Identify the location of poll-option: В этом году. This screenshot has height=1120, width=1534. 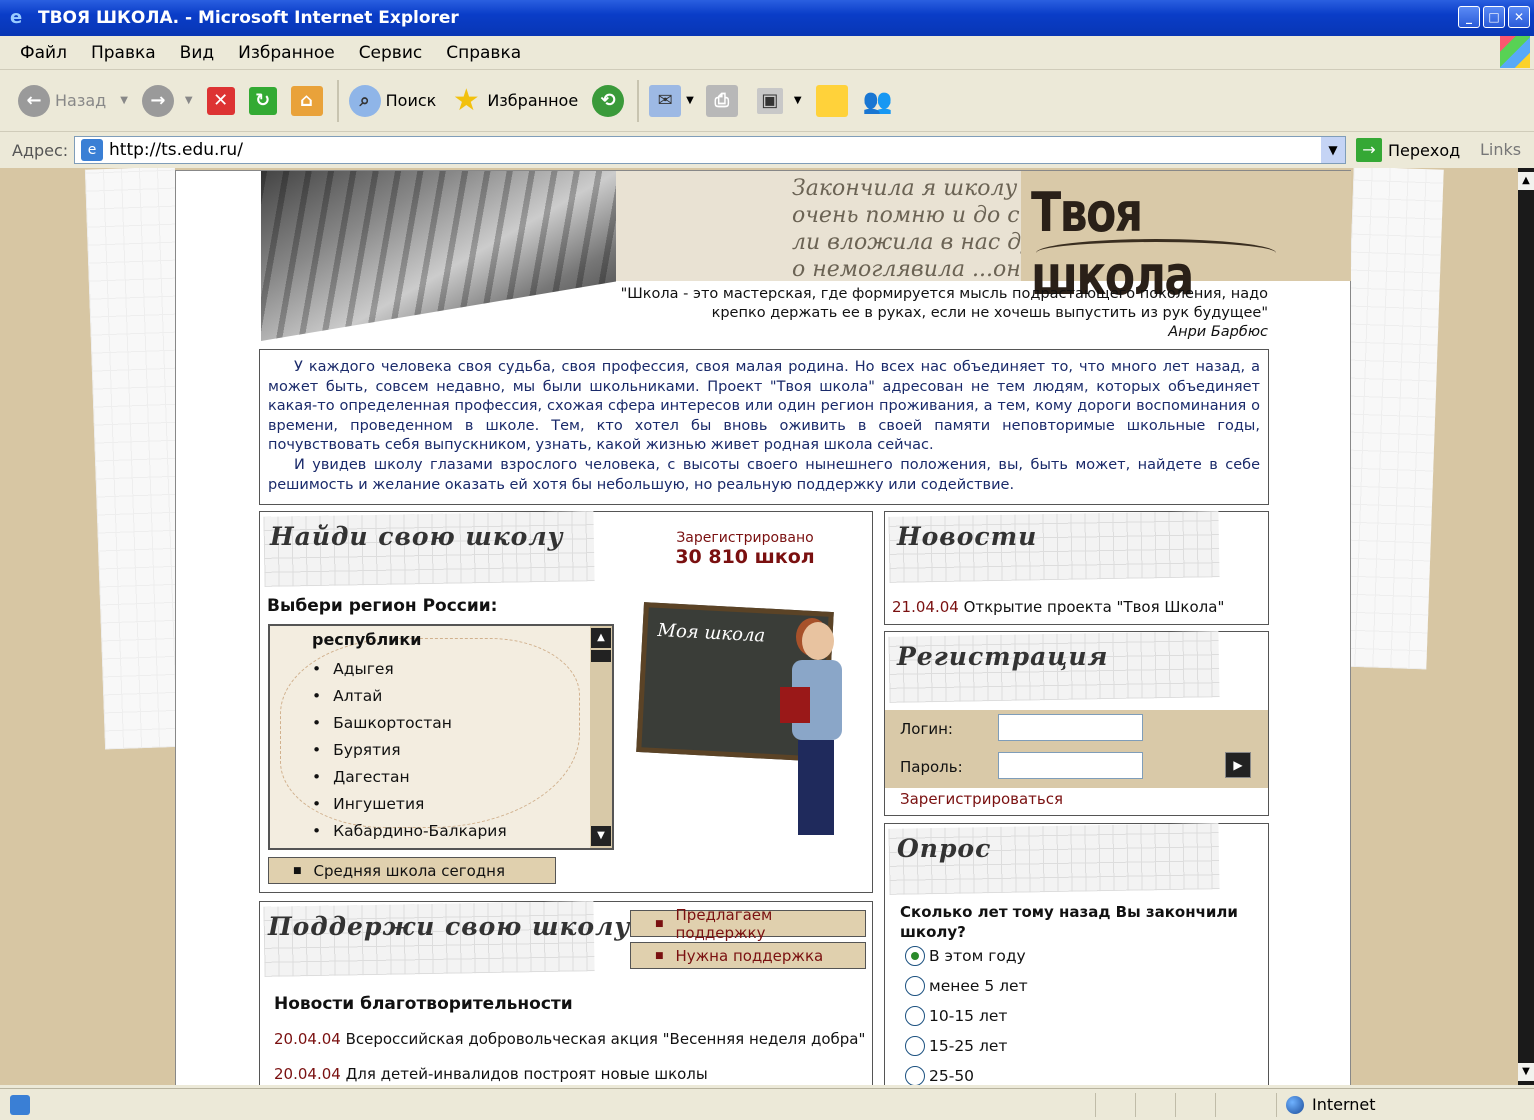
(965, 956).